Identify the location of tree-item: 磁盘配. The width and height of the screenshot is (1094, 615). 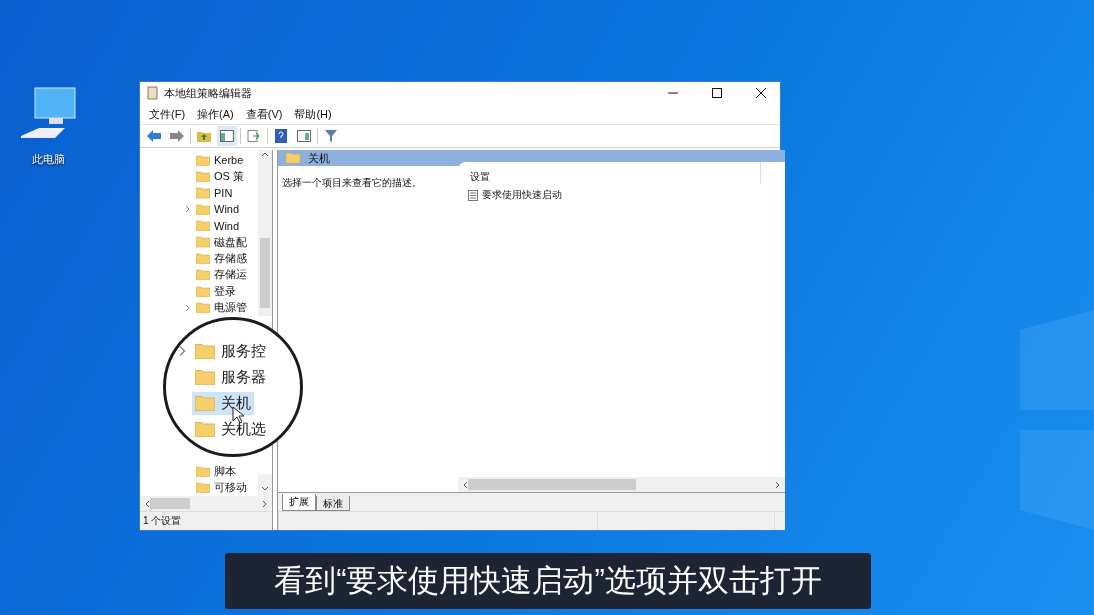
(199, 242).